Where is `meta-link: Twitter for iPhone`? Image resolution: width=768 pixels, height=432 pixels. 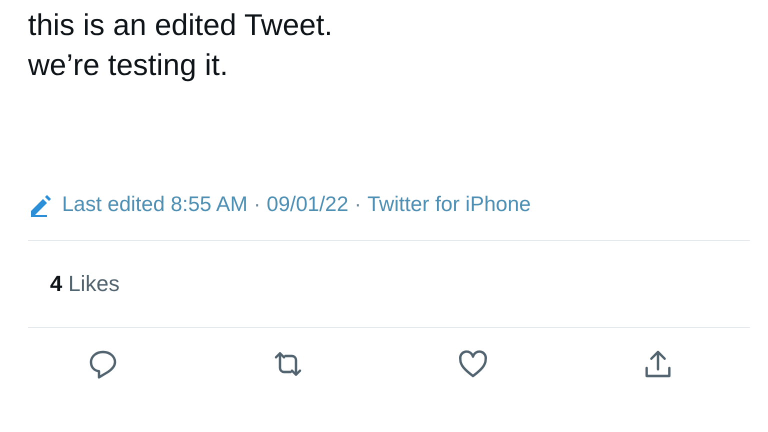
meta-link: Twitter for iPhone is located at coordinates (449, 205).